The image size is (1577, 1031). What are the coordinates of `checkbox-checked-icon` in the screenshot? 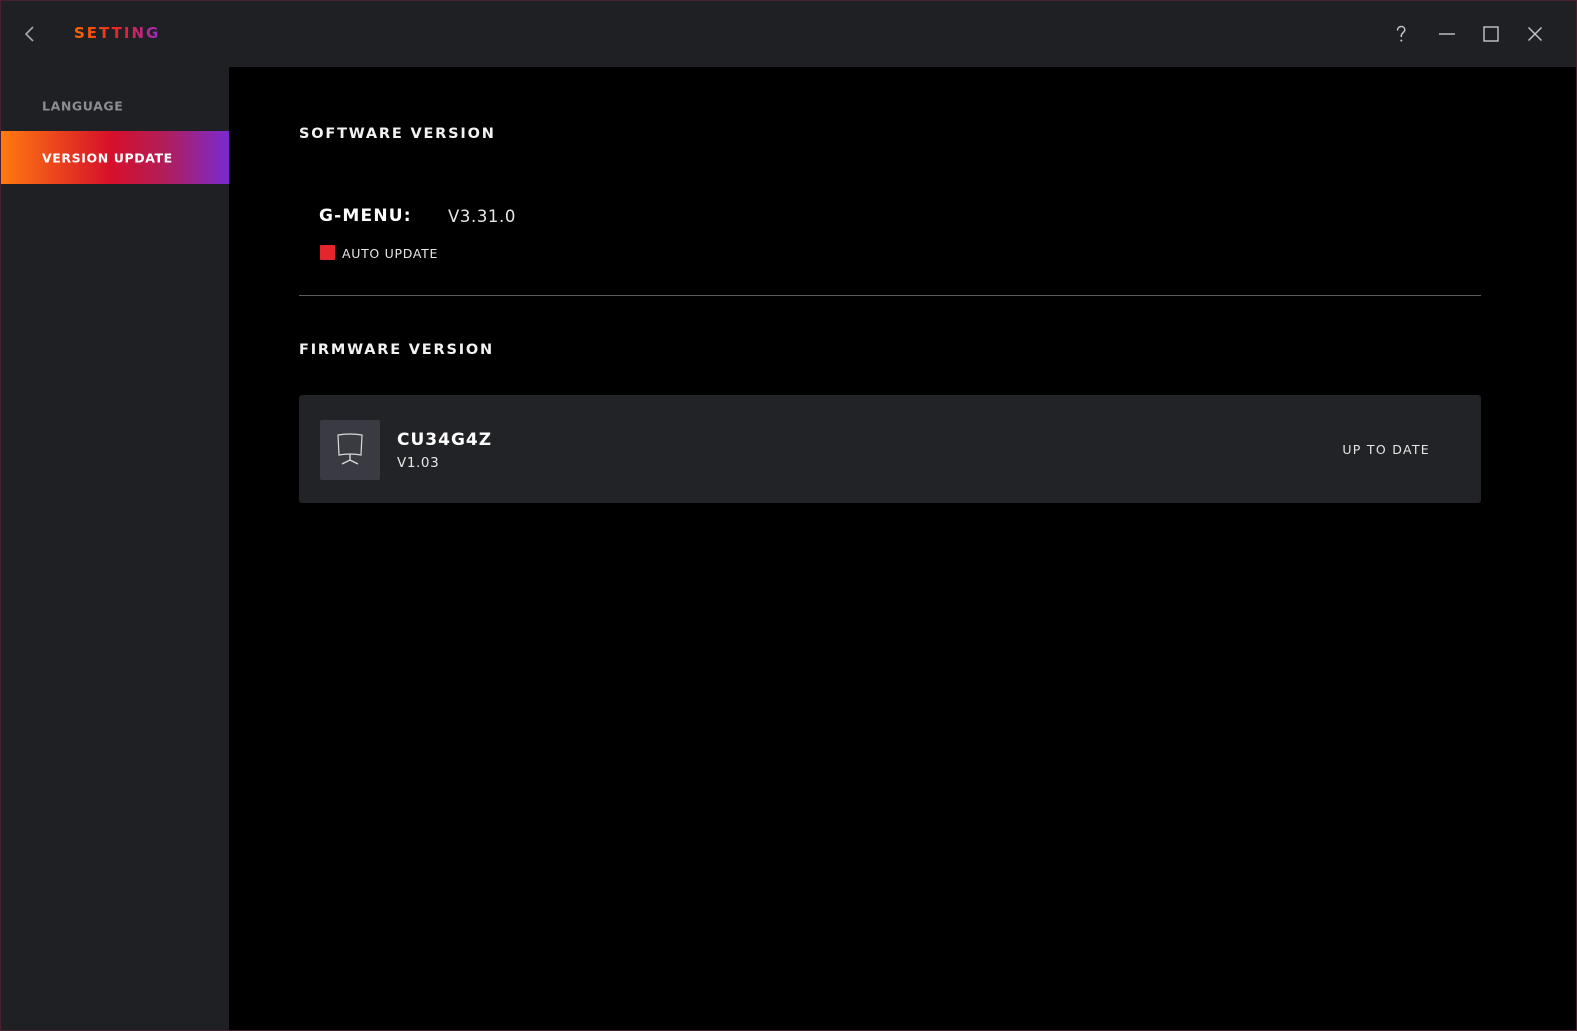 It's located at (327, 252).